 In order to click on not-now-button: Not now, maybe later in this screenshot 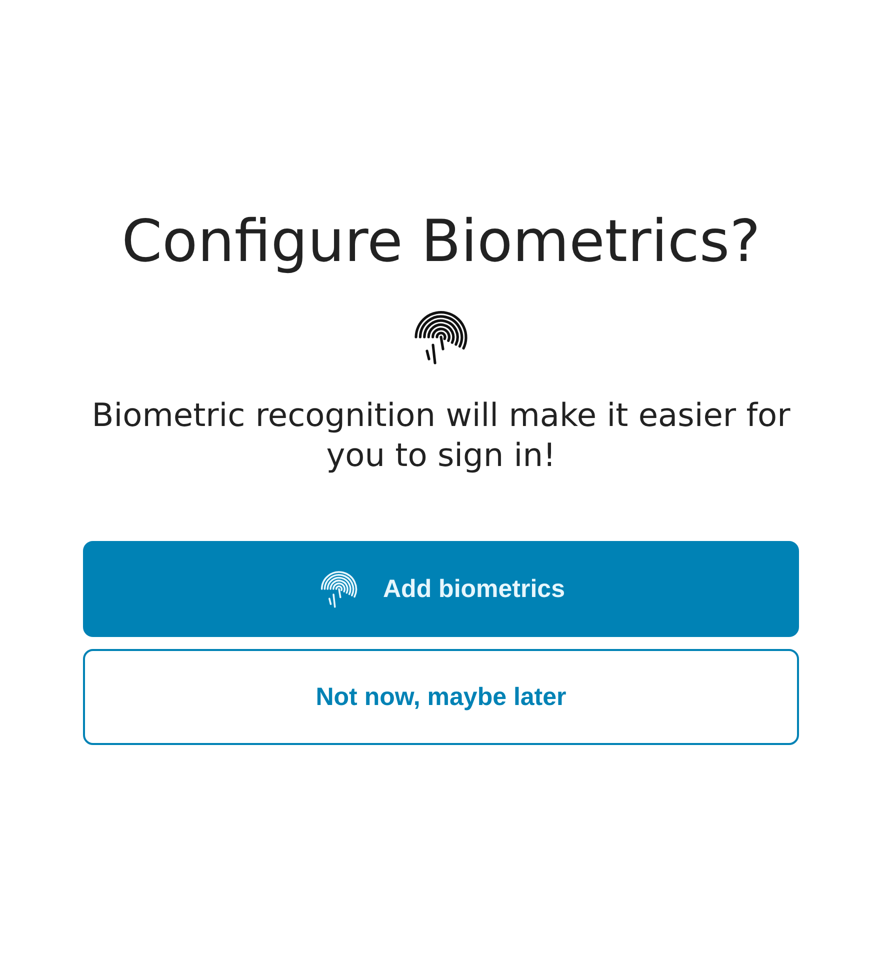, I will do `click(441, 697)`.